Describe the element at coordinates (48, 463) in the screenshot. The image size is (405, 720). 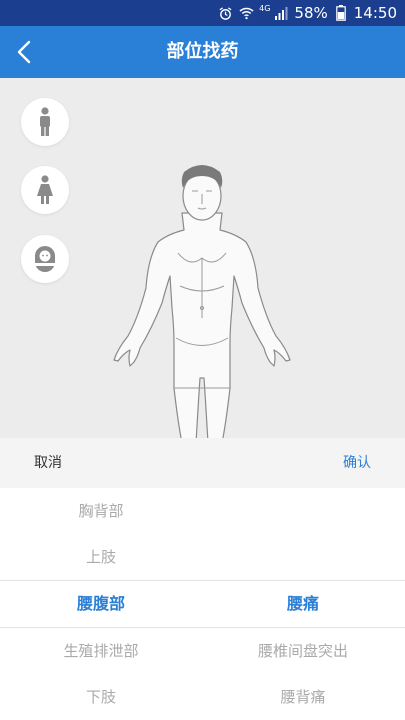
I see `cancel-button: 取消` at that location.